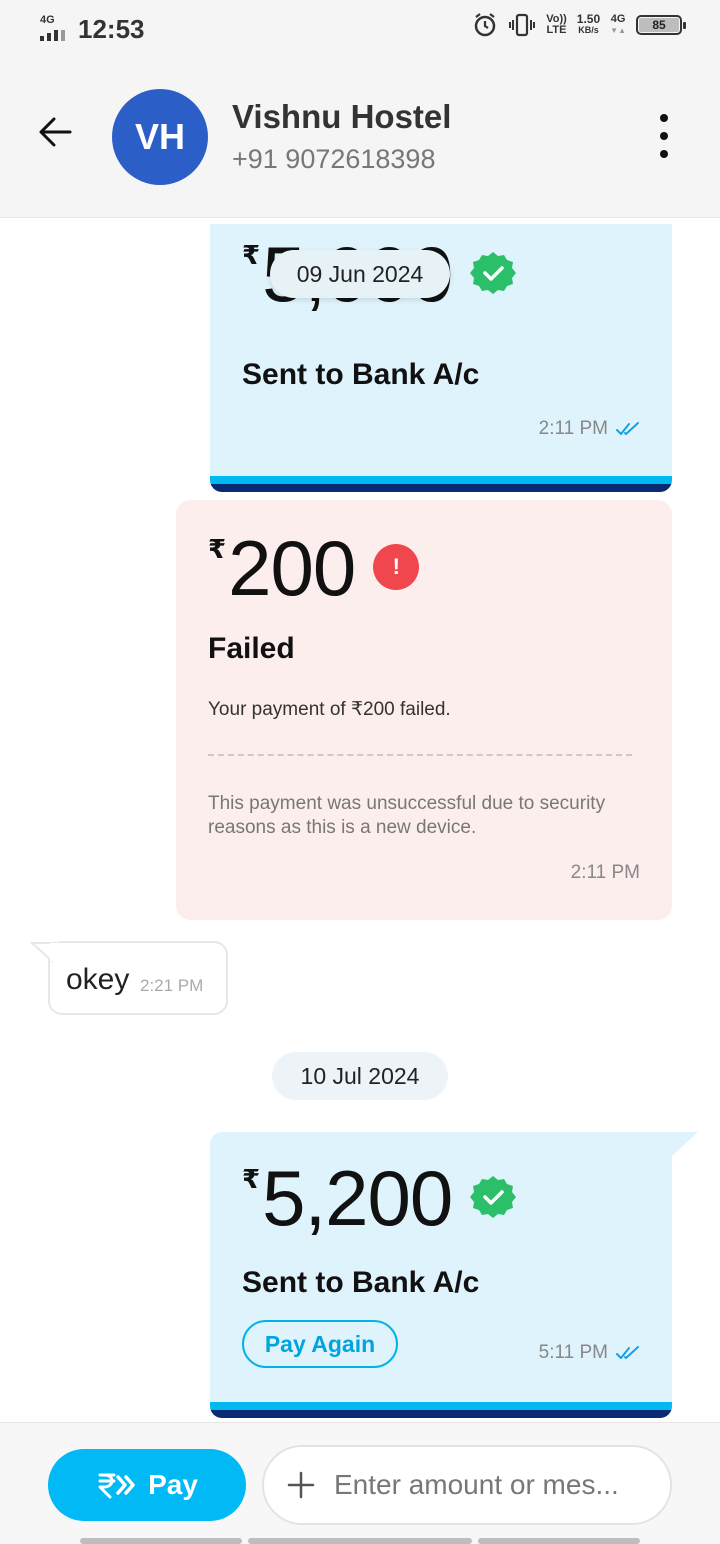 Image resolution: width=720 pixels, height=1544 pixels. I want to click on payment-amount: 200, so click(292, 568).